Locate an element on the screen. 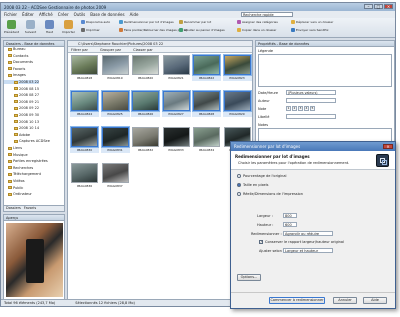 The width and height of the screenshot is (400, 317). close-button: × is located at coordinates (388, 6).